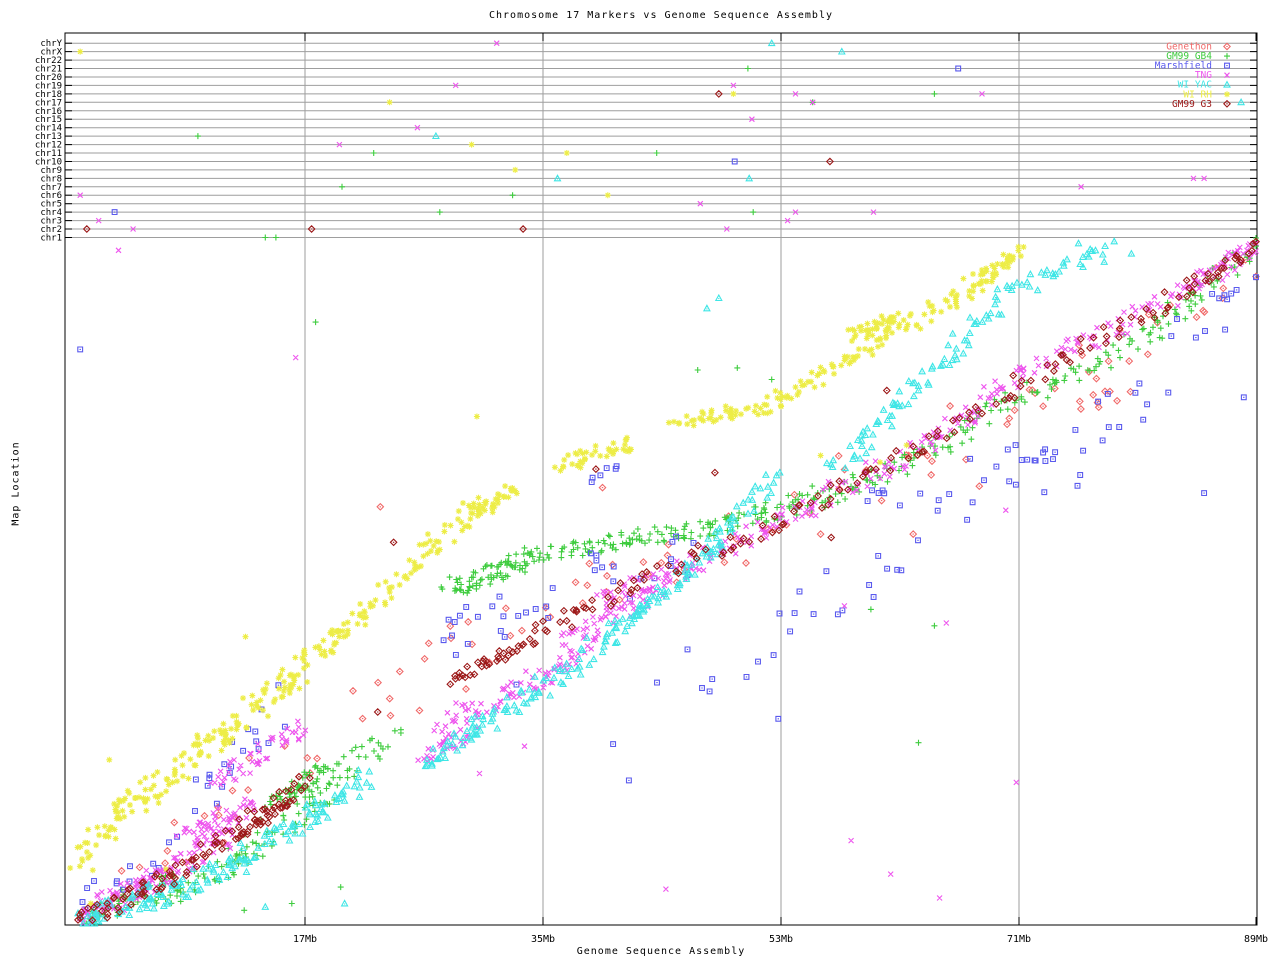 This screenshot has height=960, width=1280. Describe the element at coordinates (1227, 56) in the screenshot. I see `legend-marker-plus-icon` at that location.